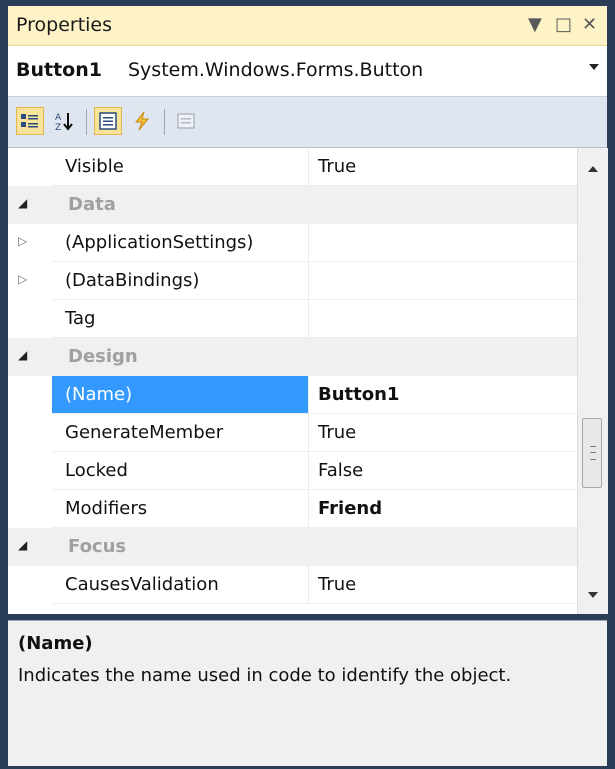 The width and height of the screenshot is (615, 769). What do you see at coordinates (350, 508) in the screenshot?
I see `property-value: Friend` at bounding box center [350, 508].